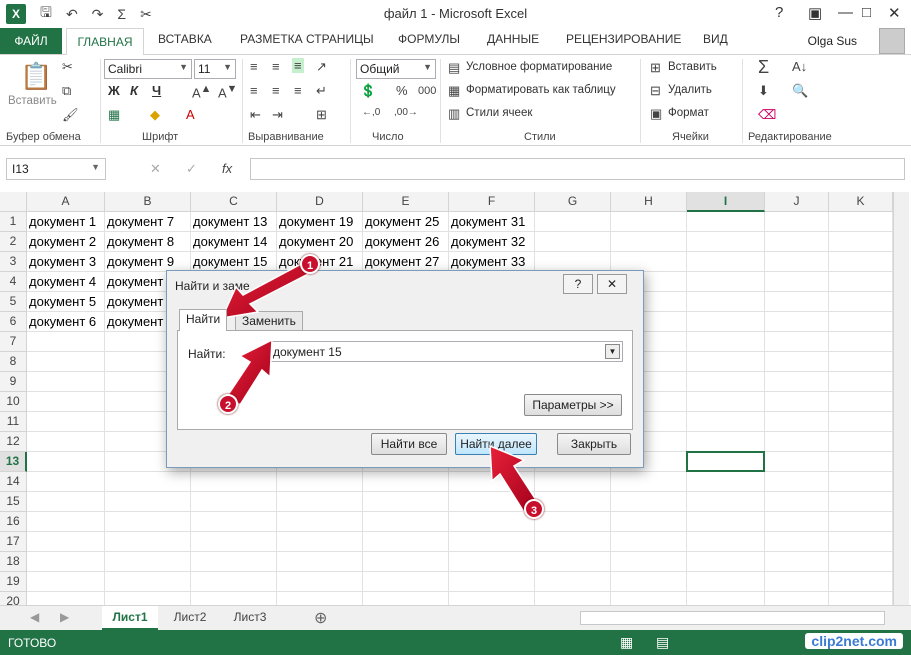 The height and width of the screenshot is (655, 911). What do you see at coordinates (866, 12) in the screenshot?
I see `maximize-icon: □` at bounding box center [866, 12].